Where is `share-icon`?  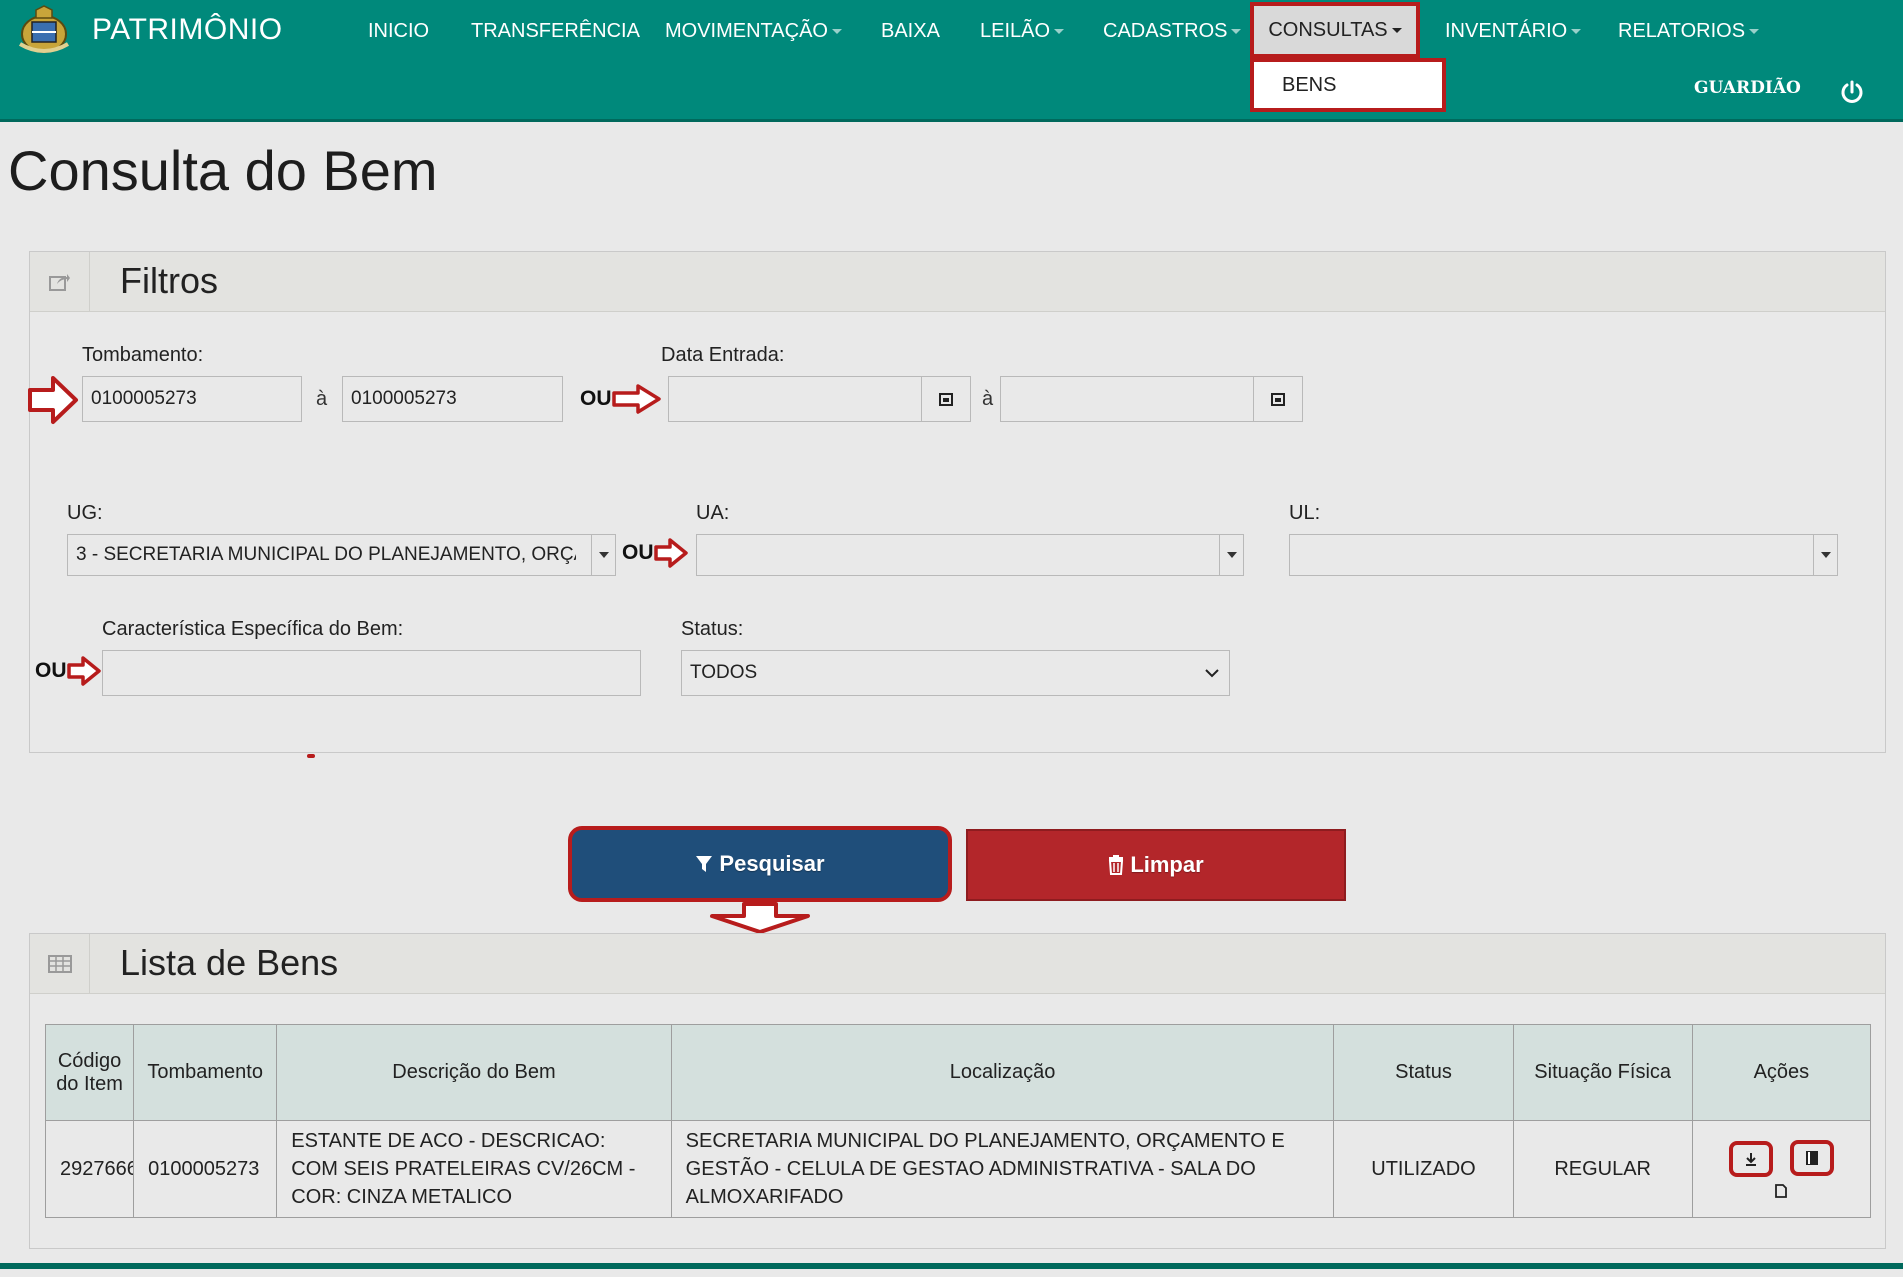 share-icon is located at coordinates (59, 282).